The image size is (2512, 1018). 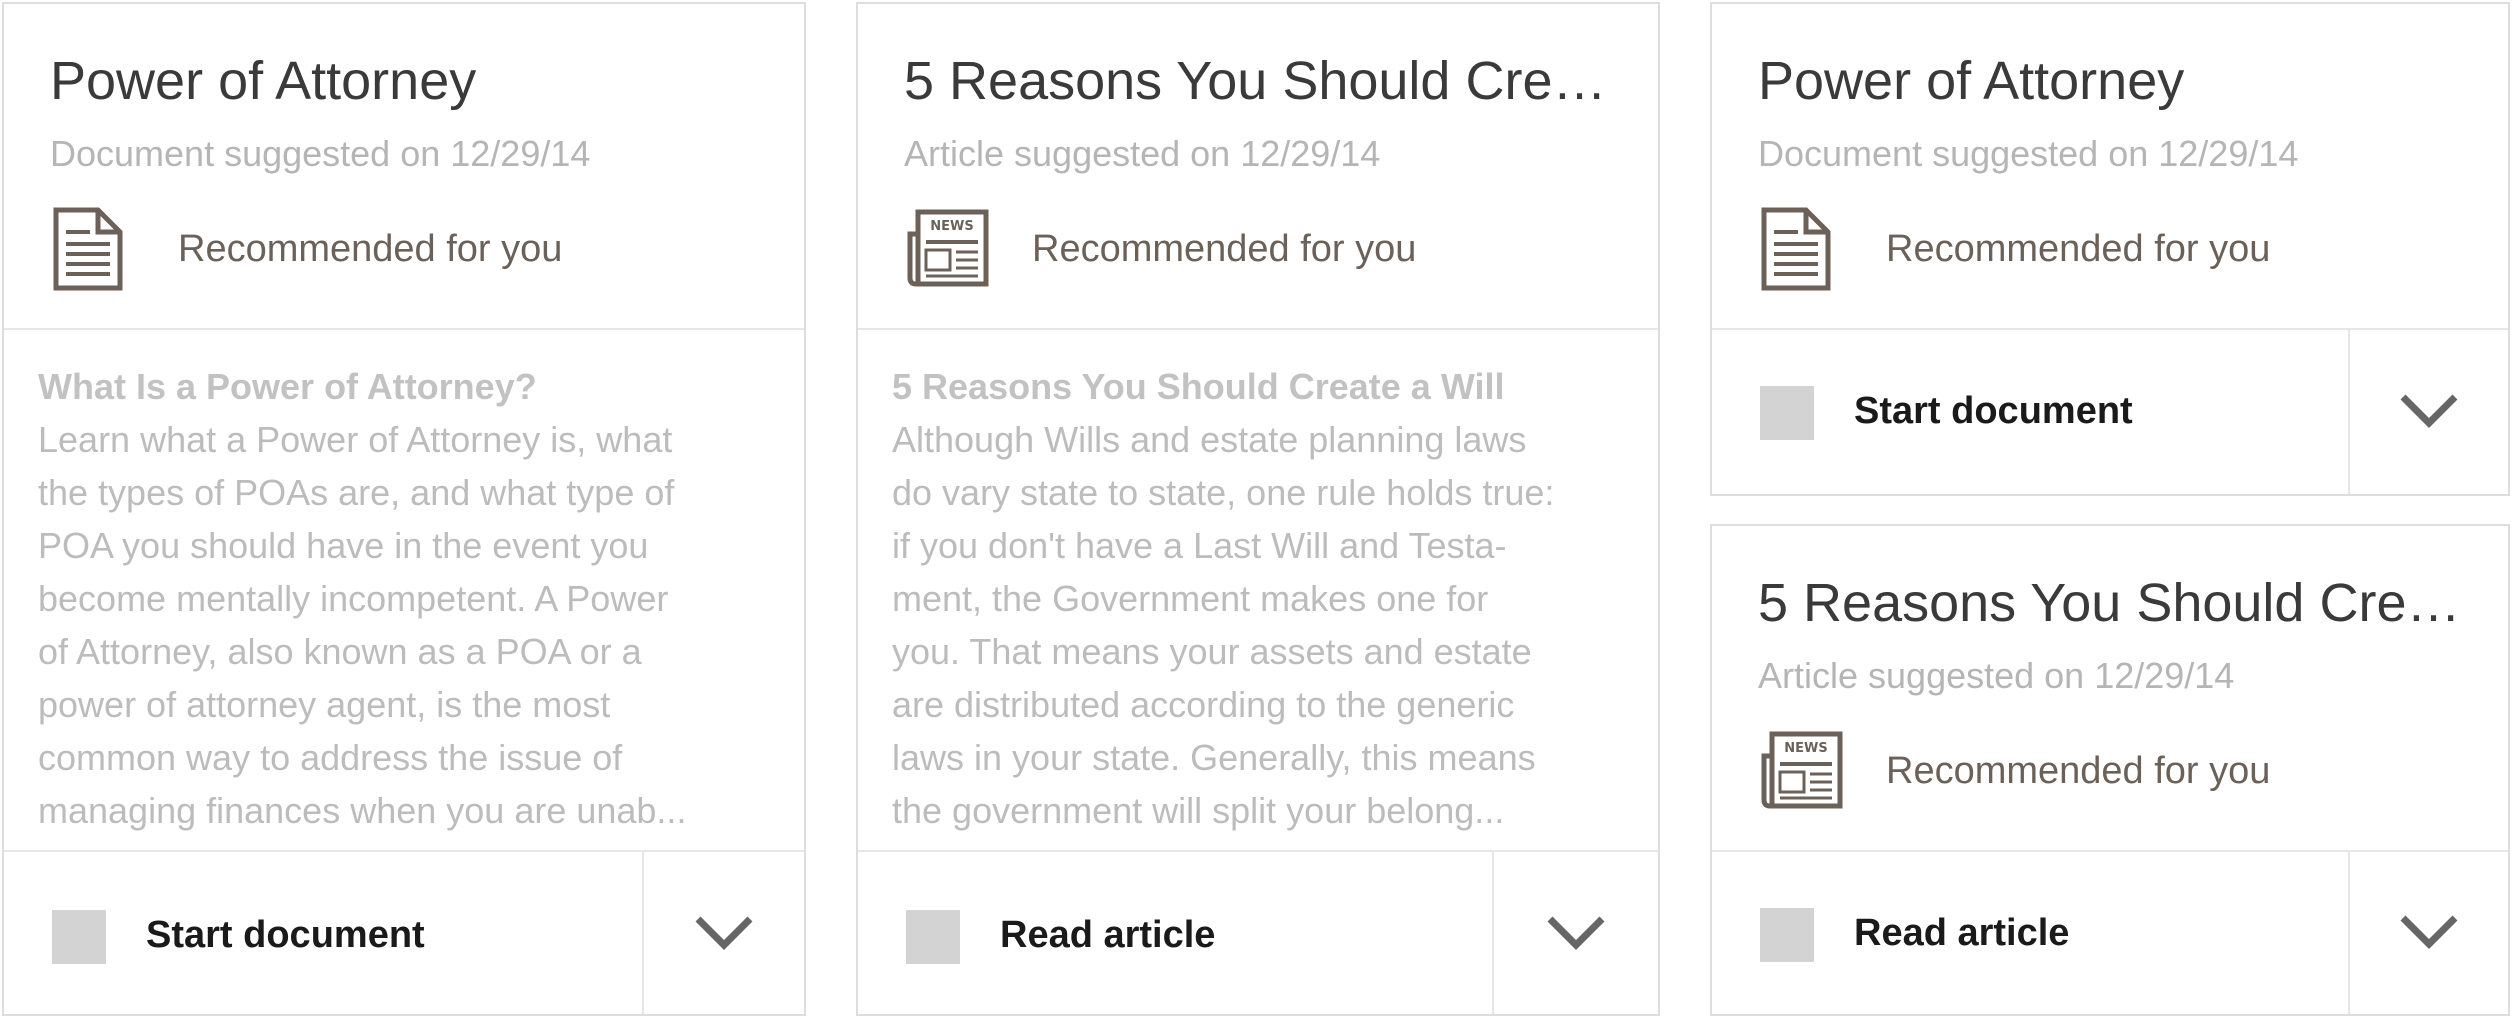 What do you see at coordinates (356, 492) in the screenshot?
I see `preview-line: the types of POAs are, and what type of` at bounding box center [356, 492].